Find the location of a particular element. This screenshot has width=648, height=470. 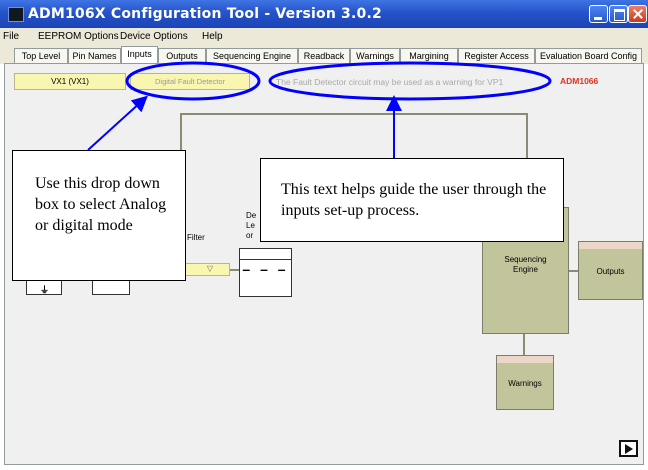

menu-eeprom-options: EEPROM Options is located at coordinates (78, 36).